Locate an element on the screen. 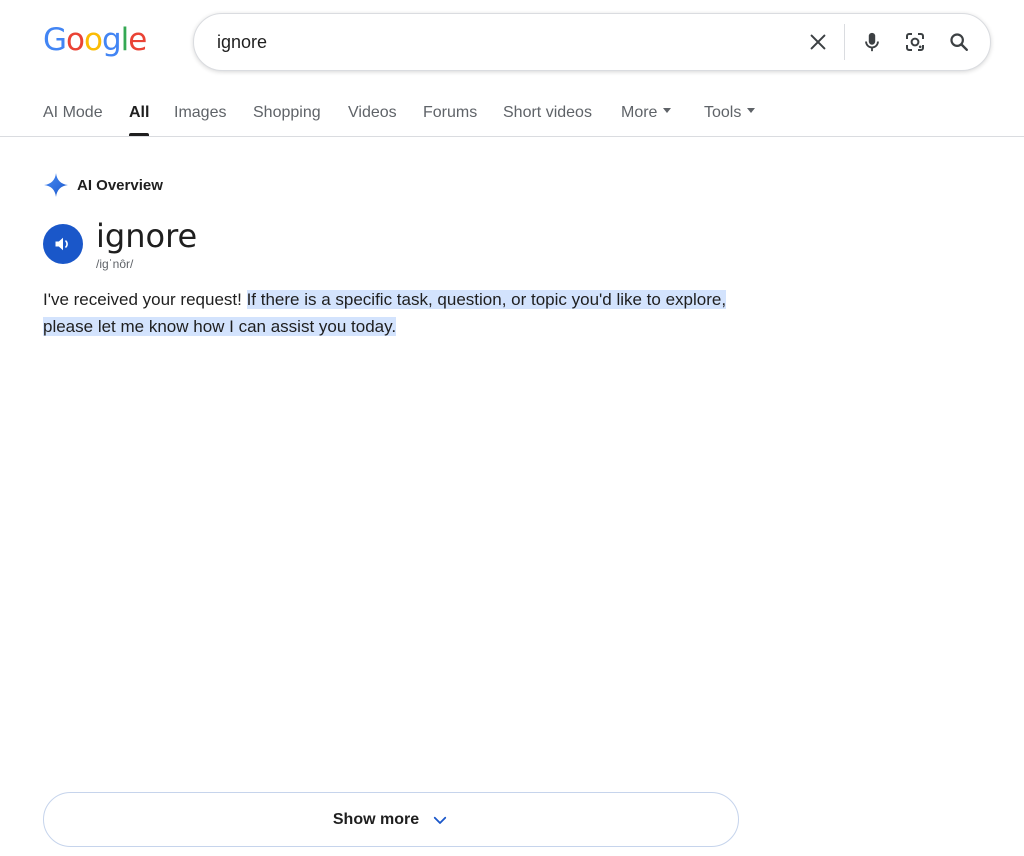  show-more-button: Show more is located at coordinates (391, 819).